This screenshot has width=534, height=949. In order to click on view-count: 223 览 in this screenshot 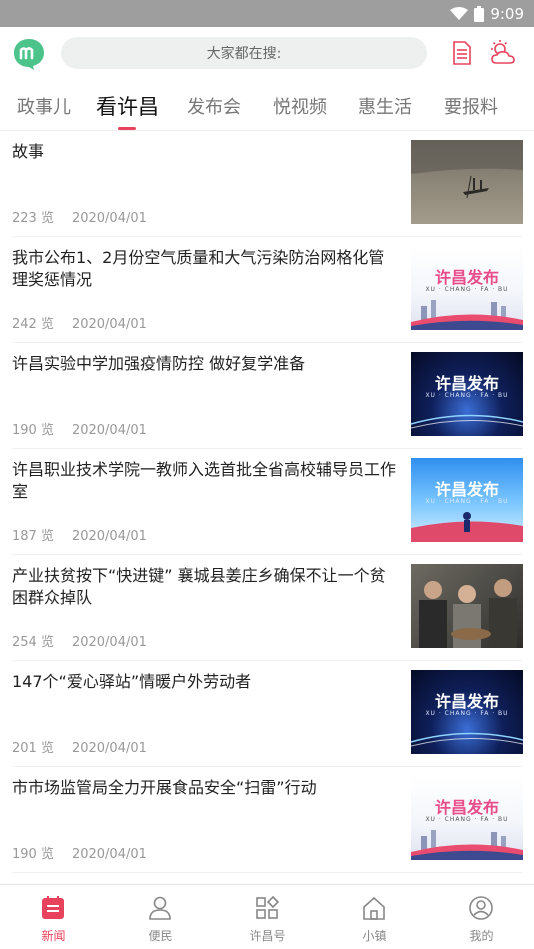, I will do `click(33, 218)`.